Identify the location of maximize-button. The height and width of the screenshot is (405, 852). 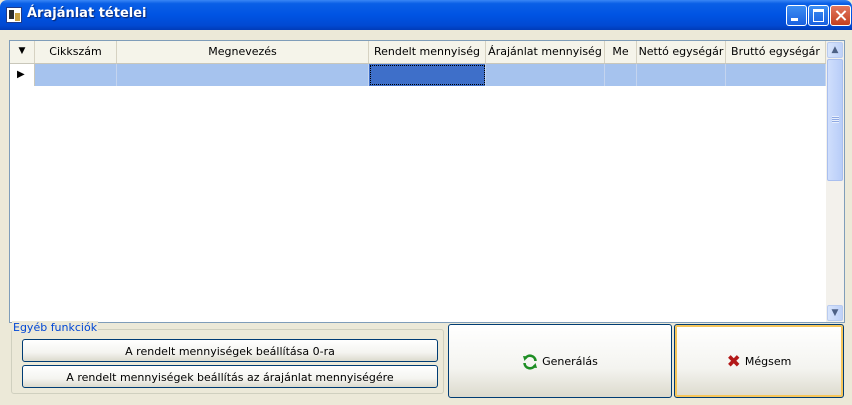
(818, 15).